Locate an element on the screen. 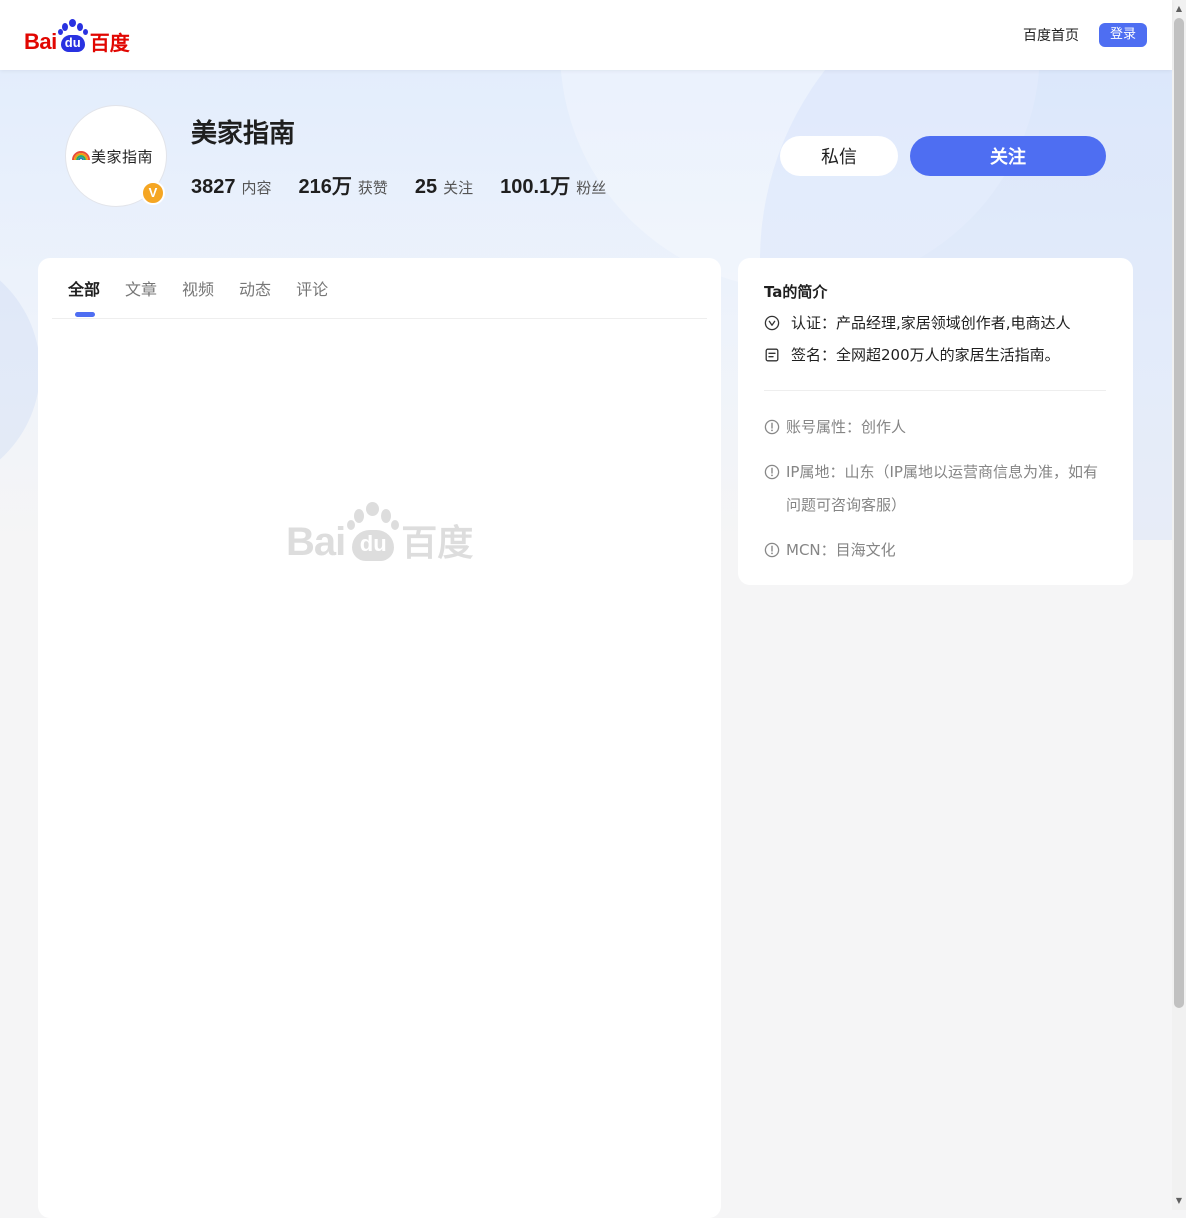 Image resolution: width=1186 pixels, height=1218 pixels. signature-row: 签名：全网超200万人的家居生活指南。 is located at coordinates (912, 355).